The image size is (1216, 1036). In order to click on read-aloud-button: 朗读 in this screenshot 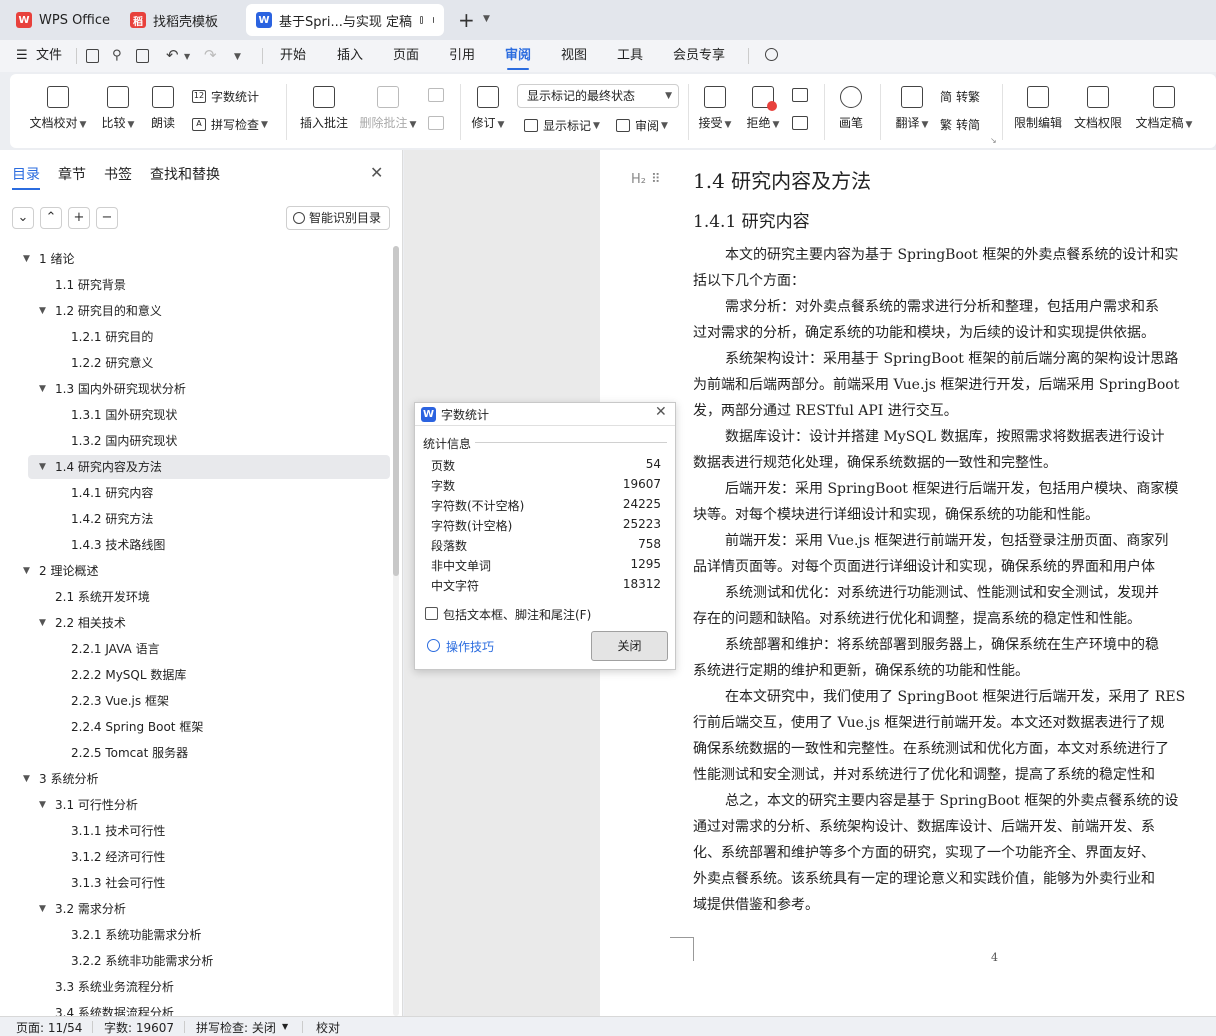, I will do `click(163, 108)`.